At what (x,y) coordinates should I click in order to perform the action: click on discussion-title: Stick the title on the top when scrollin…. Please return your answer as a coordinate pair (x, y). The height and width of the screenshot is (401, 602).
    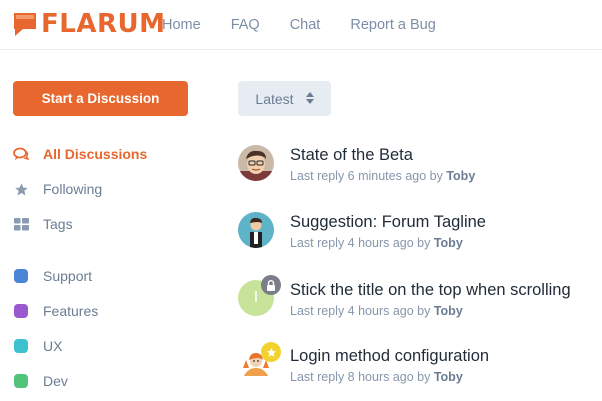
    Looking at the image, I should click on (430, 290).